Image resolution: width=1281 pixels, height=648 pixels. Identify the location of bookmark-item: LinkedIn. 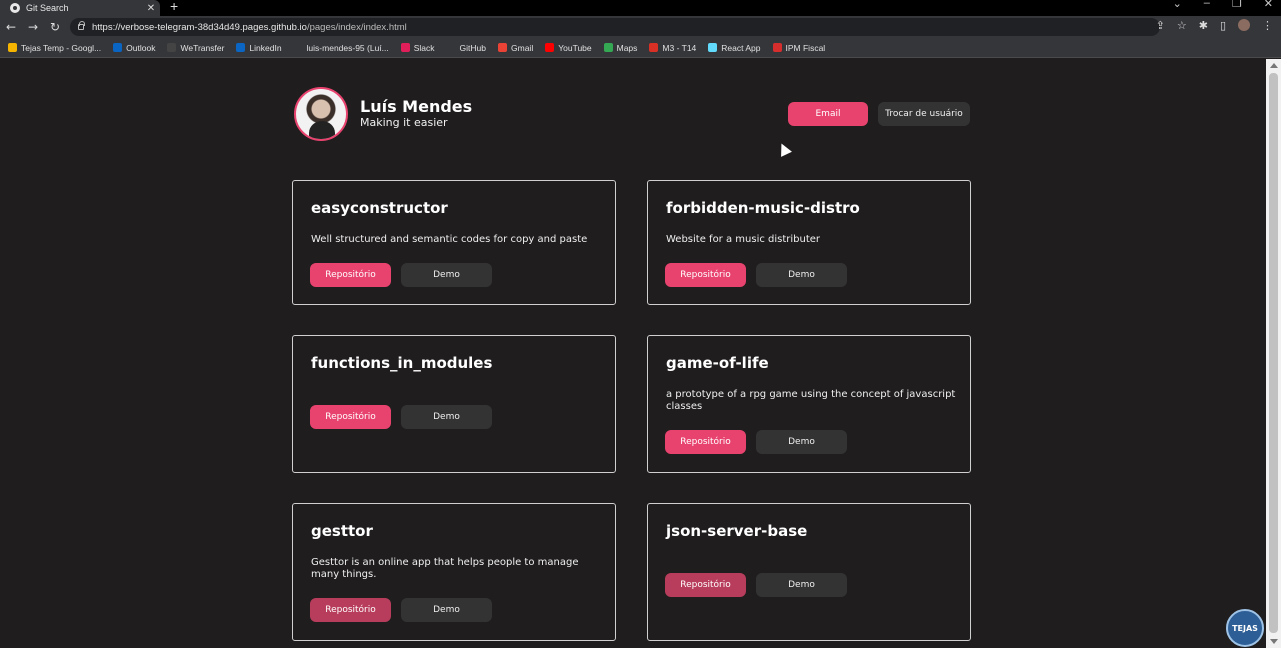
(259, 47).